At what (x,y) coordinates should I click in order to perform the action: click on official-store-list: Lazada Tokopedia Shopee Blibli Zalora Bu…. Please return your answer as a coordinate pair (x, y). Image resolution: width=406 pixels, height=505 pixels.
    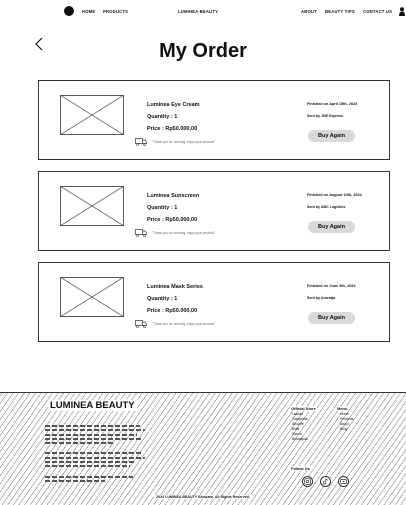
    Looking at the image, I should click on (300, 427).